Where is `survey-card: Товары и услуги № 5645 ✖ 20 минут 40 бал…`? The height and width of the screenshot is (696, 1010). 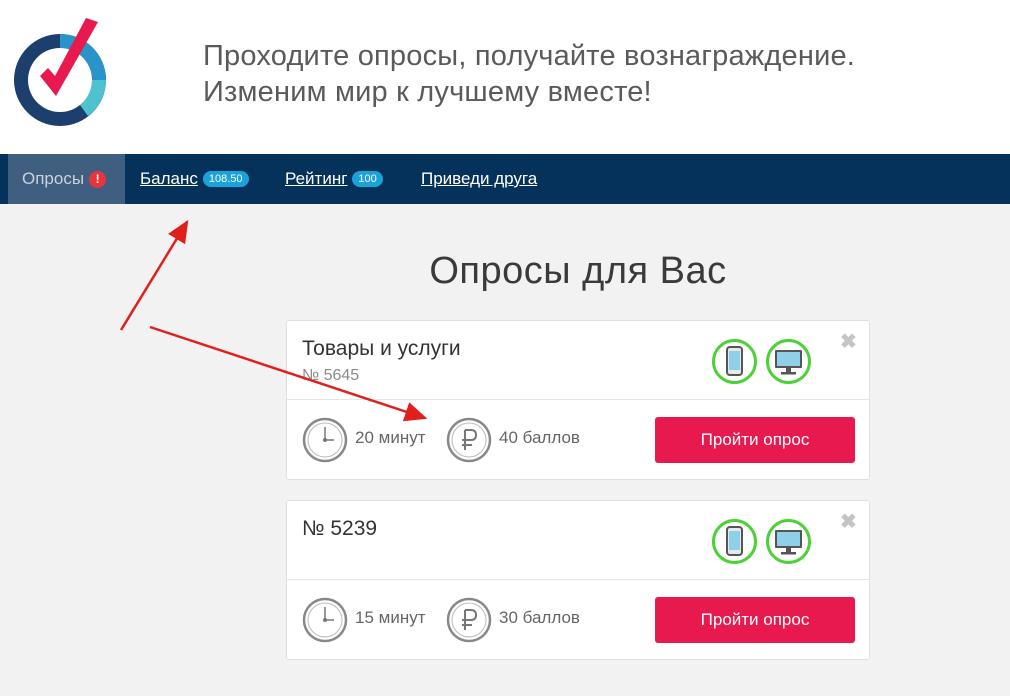
survey-card: Товары и услуги № 5645 ✖ 20 минут 40 бал… is located at coordinates (578, 400).